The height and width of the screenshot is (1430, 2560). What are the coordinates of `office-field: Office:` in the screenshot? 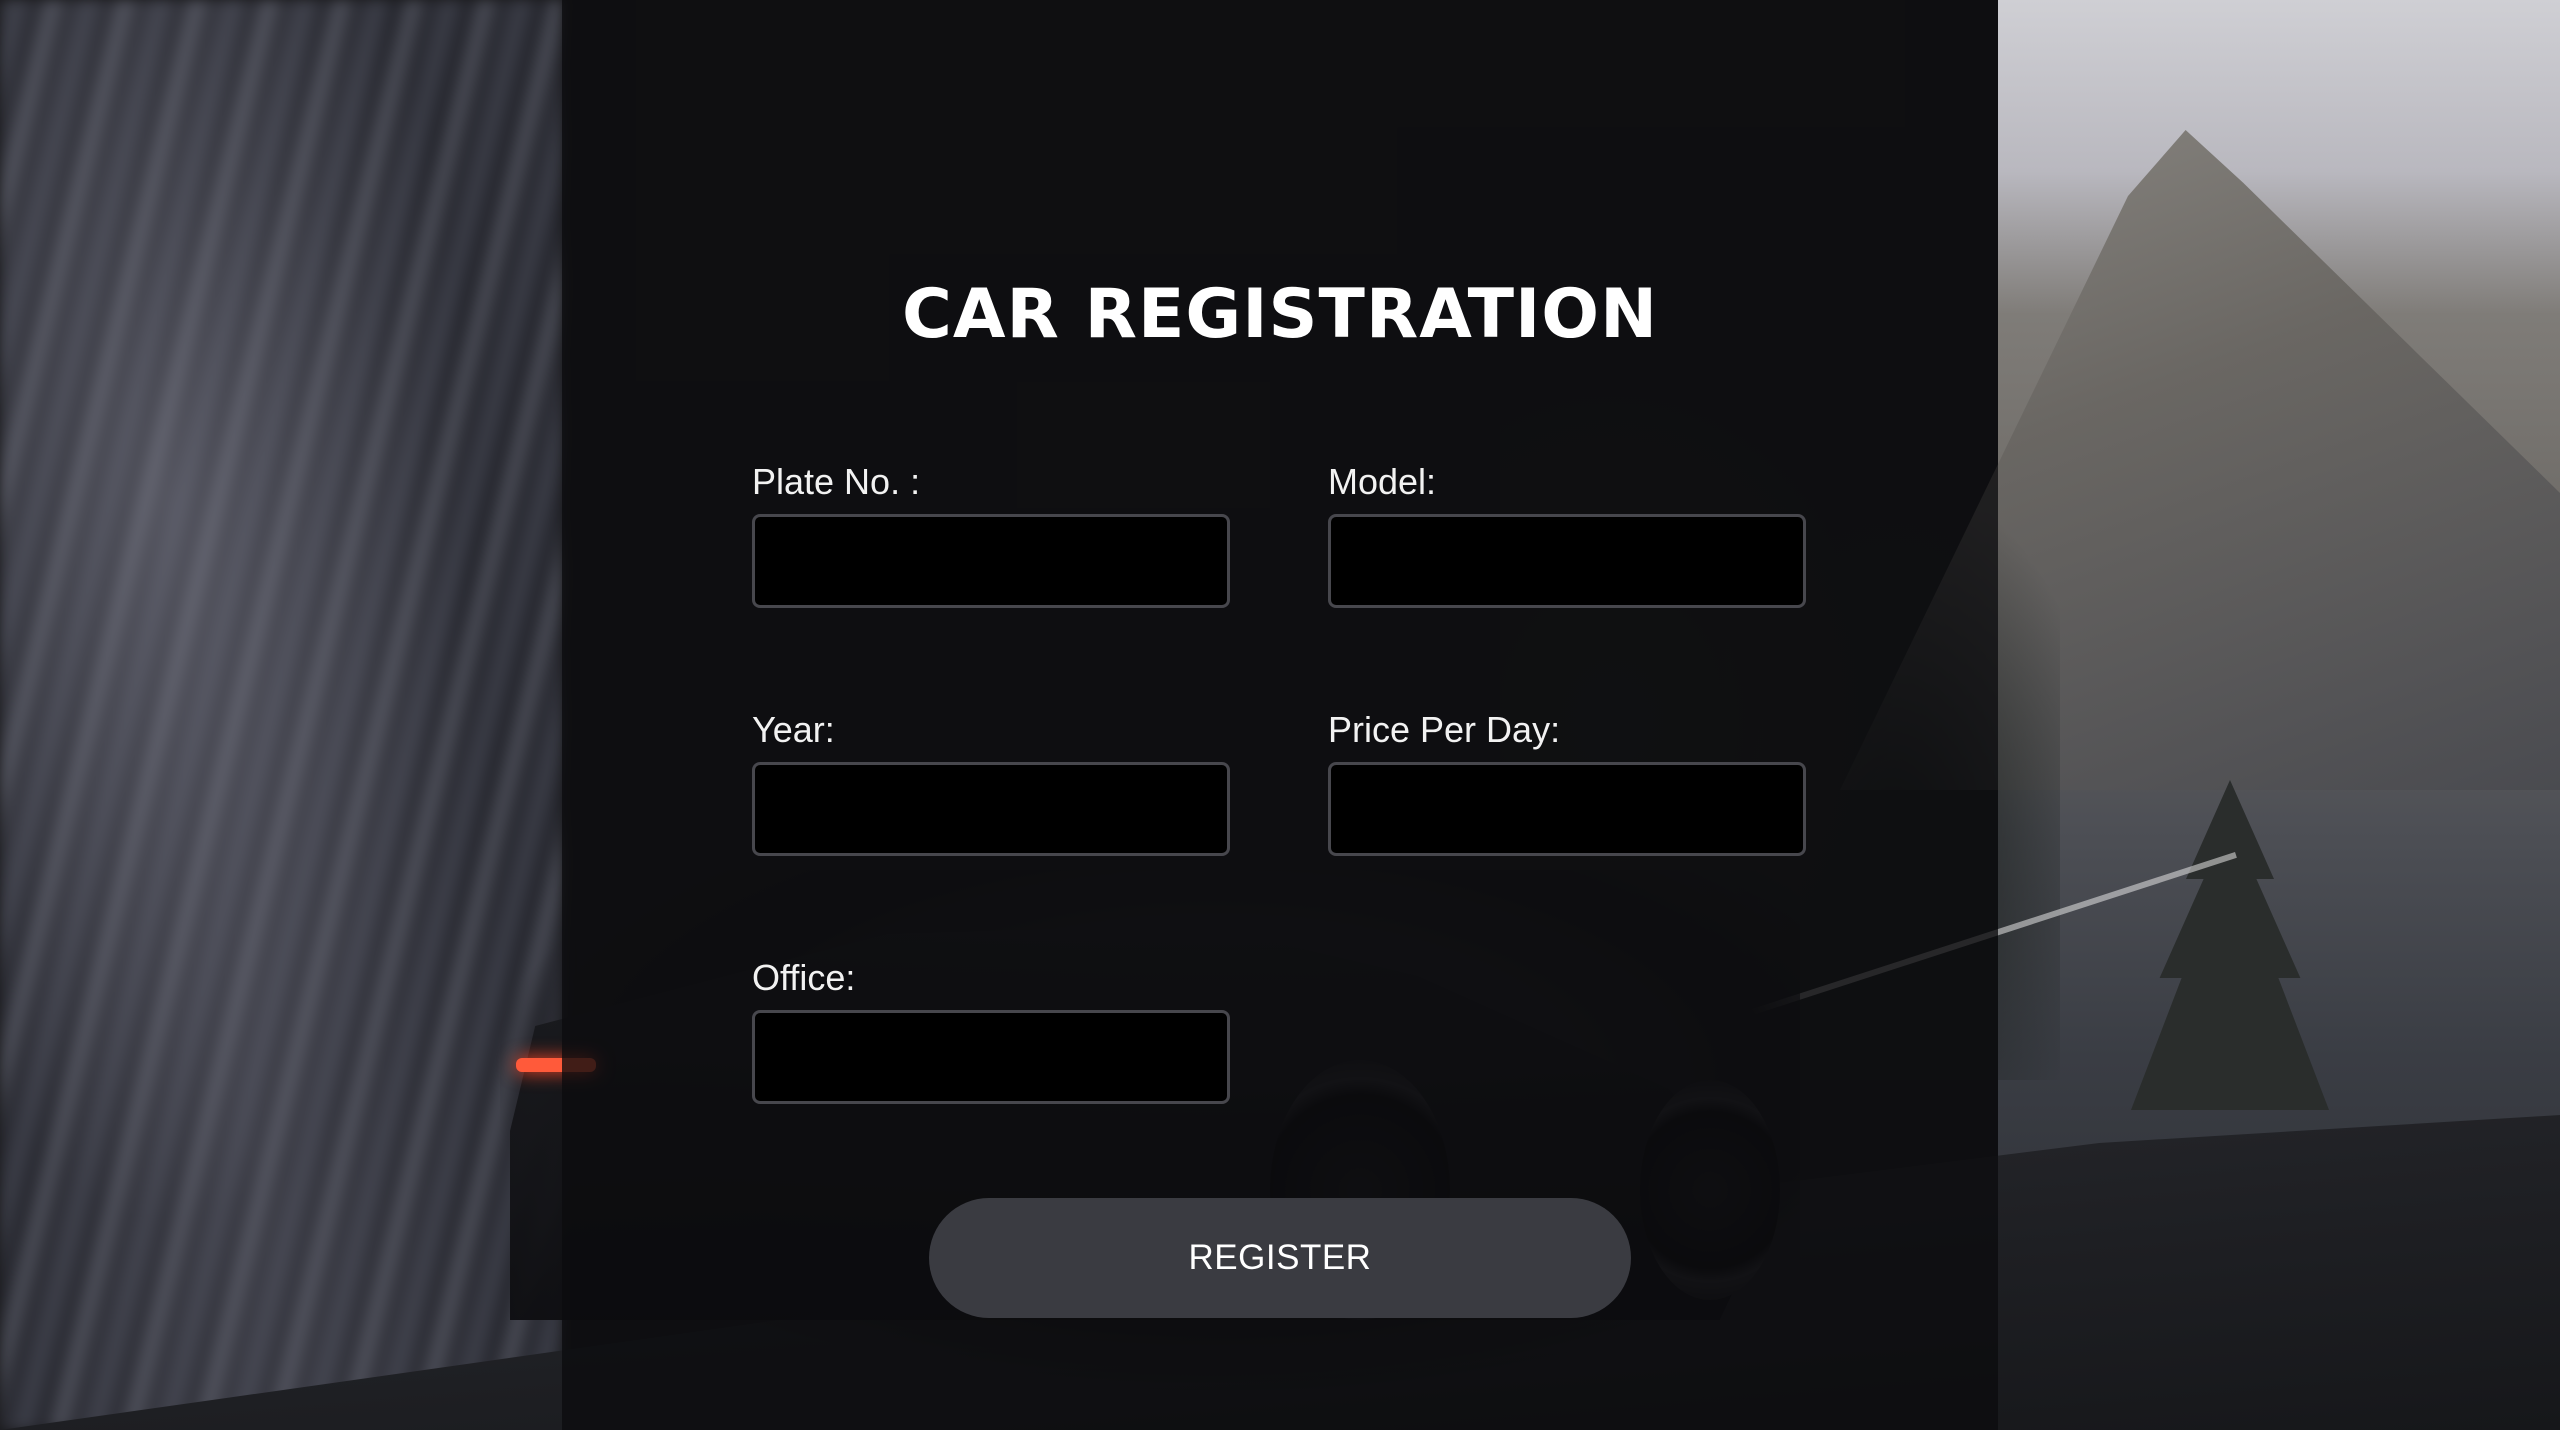 It's located at (991, 1030).